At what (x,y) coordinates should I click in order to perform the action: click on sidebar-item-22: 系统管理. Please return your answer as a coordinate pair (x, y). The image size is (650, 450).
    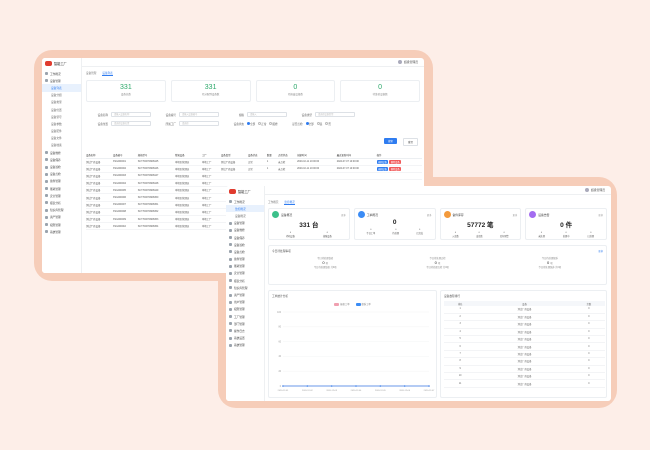
    Looking at the image, I should click on (61, 231).